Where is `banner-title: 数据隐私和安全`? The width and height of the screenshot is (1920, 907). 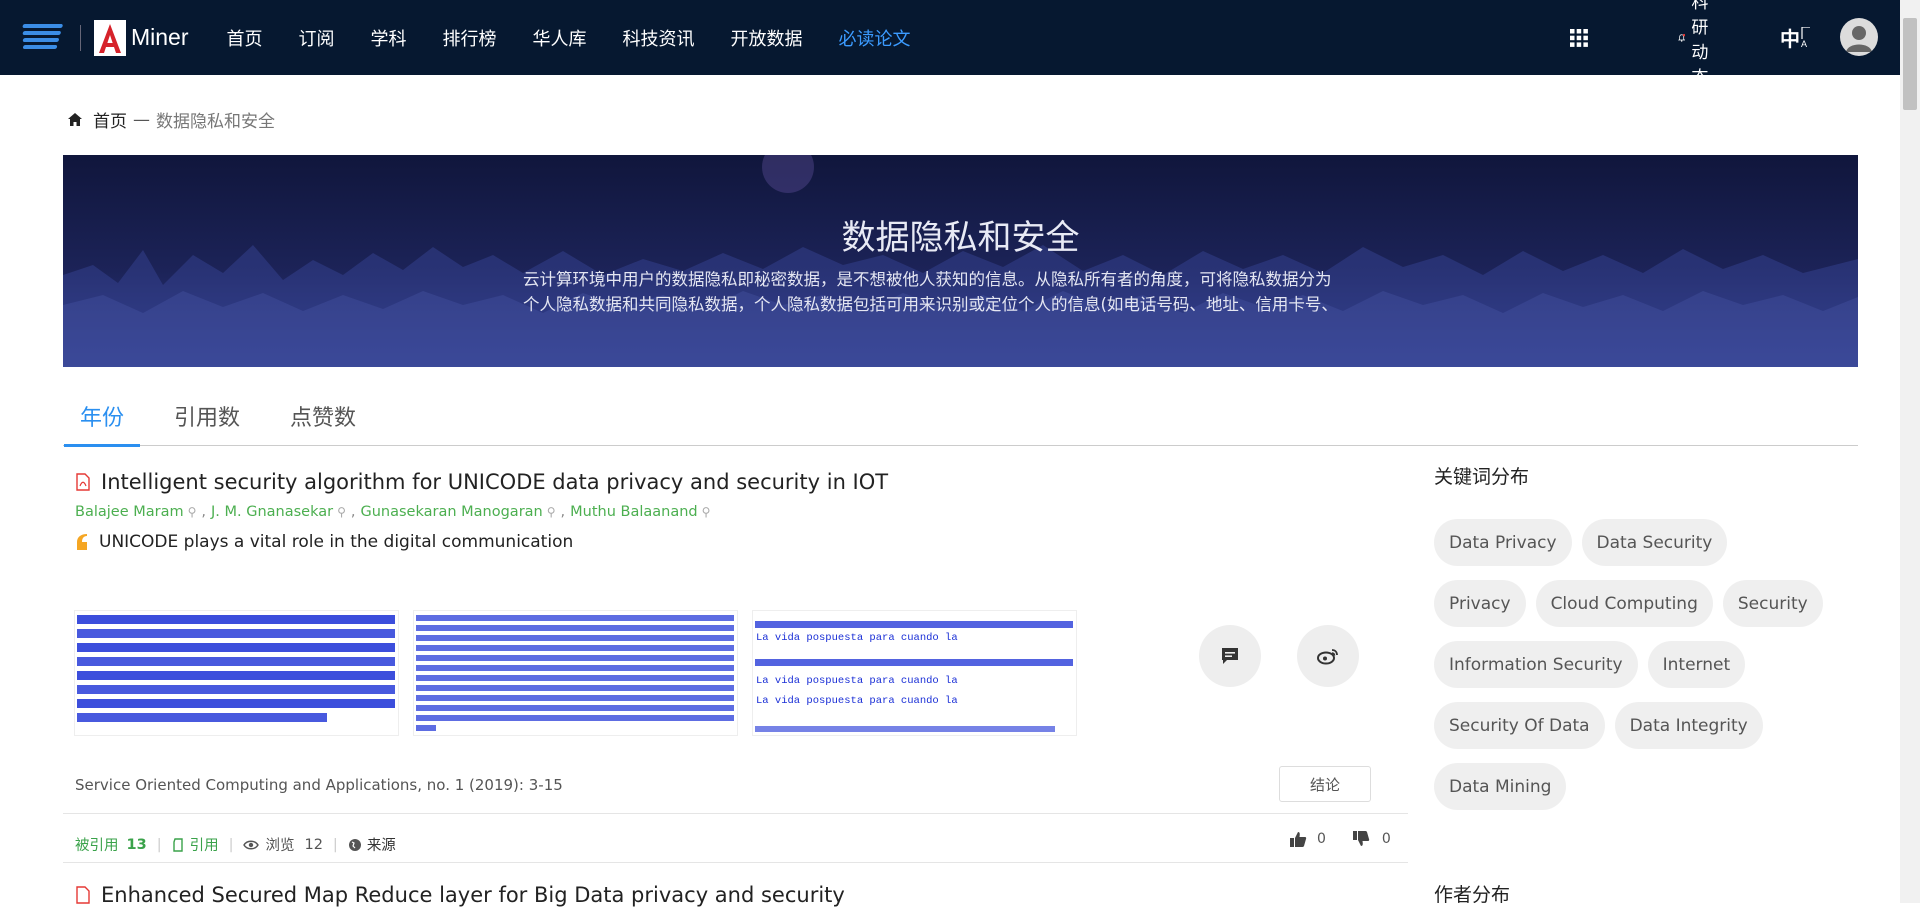 banner-title: 数据隐私和安全 is located at coordinates (960, 238).